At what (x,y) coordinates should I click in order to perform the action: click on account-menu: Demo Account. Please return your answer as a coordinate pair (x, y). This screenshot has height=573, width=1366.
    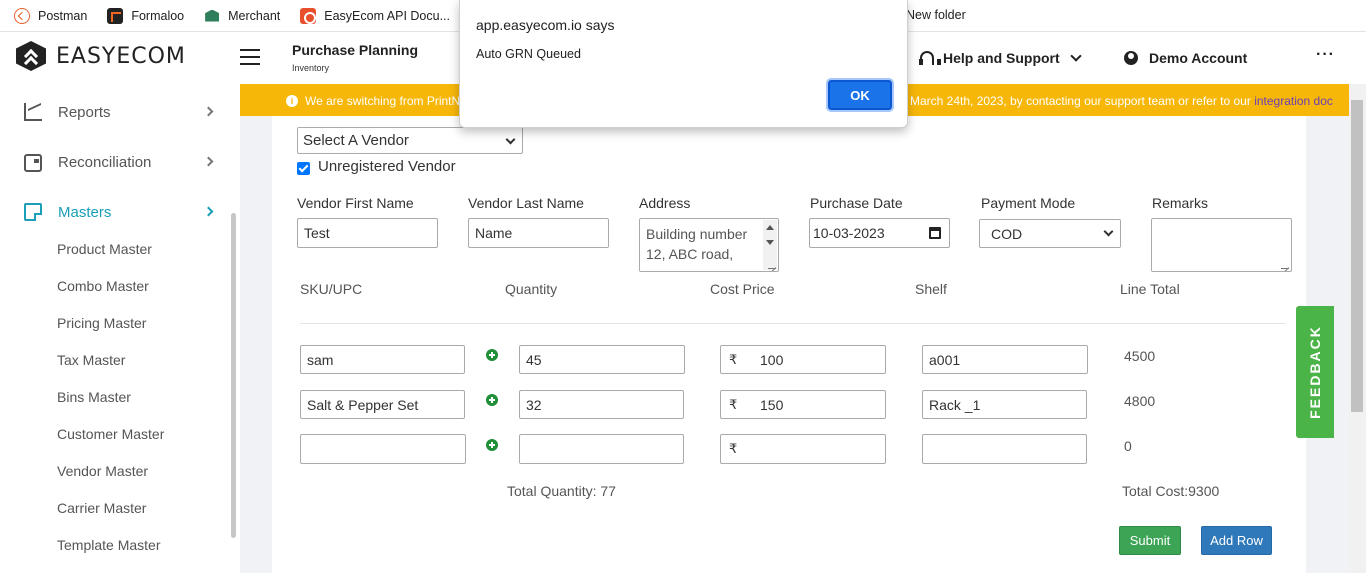
    Looking at the image, I should click on (1185, 58).